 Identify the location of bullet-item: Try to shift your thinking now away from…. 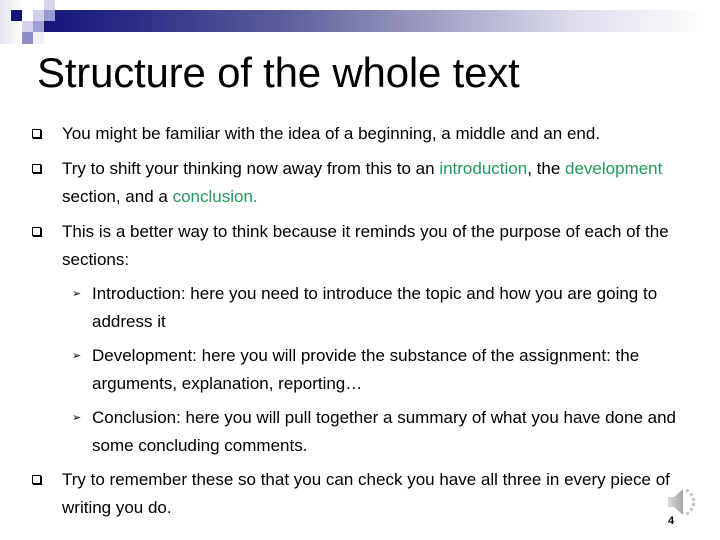
(372, 183).